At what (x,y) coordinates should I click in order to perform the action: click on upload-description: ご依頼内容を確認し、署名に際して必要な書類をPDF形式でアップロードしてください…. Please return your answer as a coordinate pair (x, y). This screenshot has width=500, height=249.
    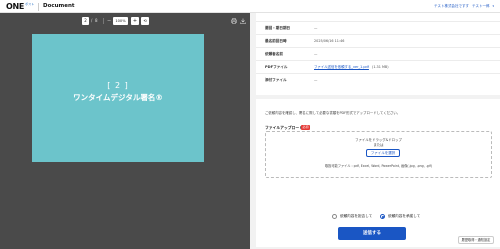
    Looking at the image, I should click on (333, 113).